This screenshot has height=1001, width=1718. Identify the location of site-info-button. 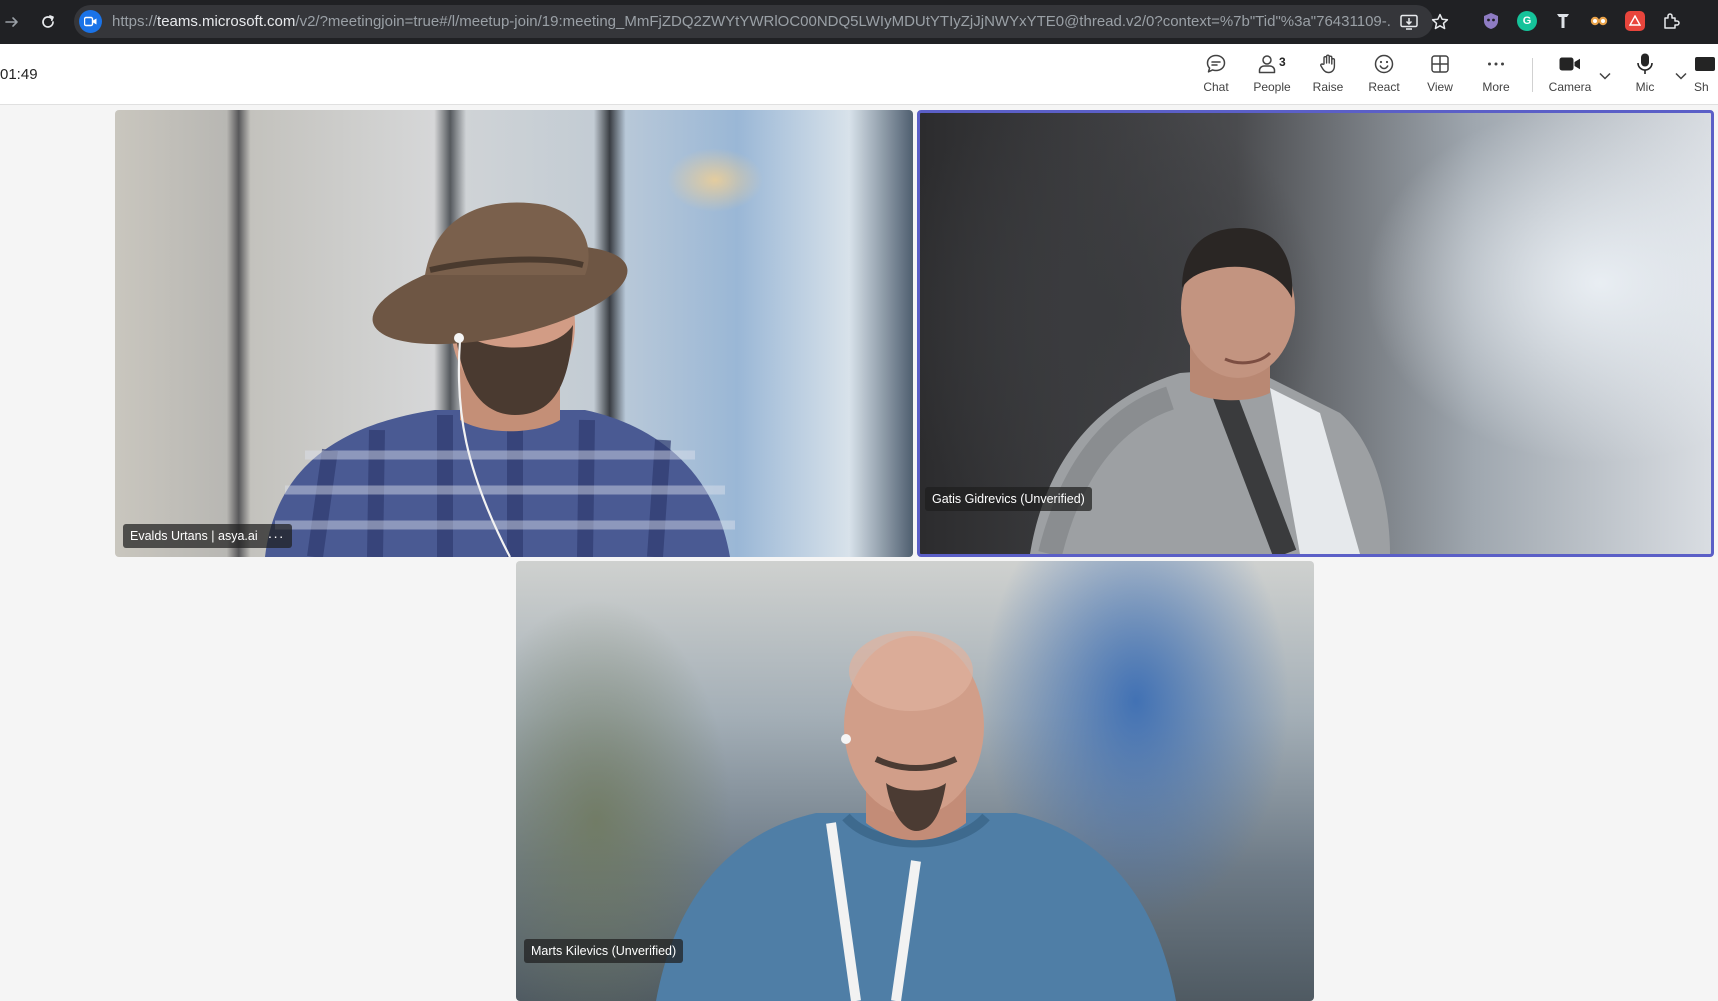
(90, 21).